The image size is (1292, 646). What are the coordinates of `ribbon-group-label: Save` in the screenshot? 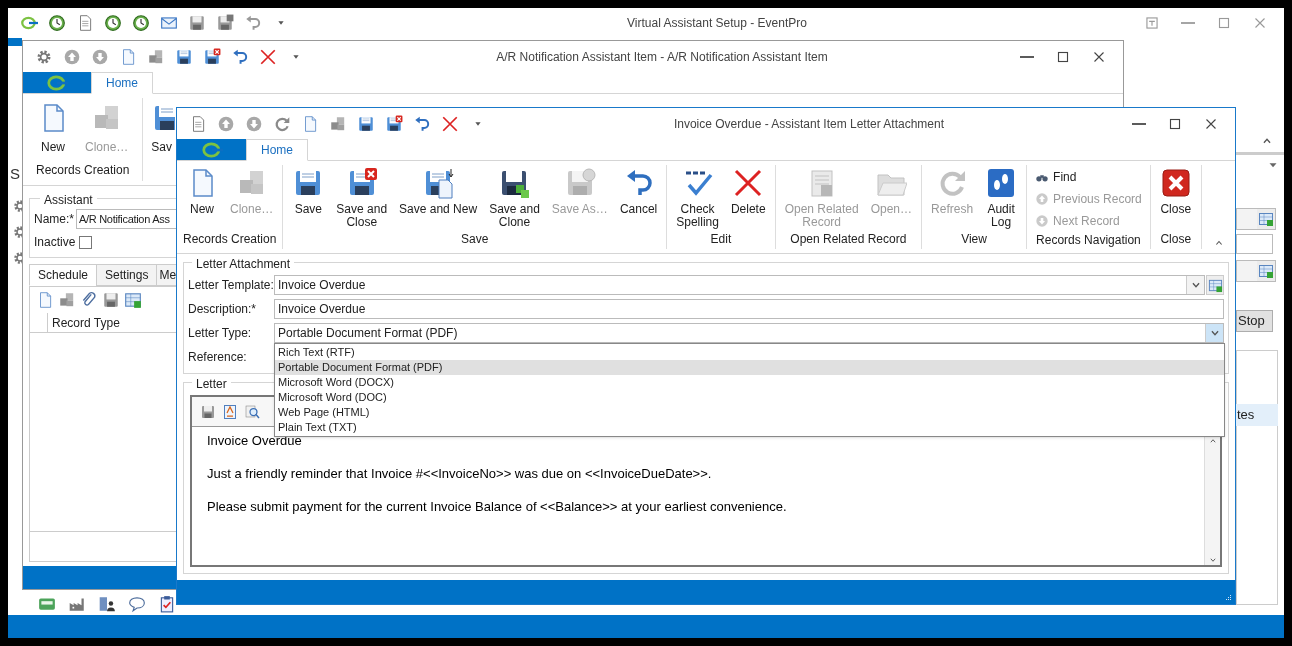 It's located at (475, 239).